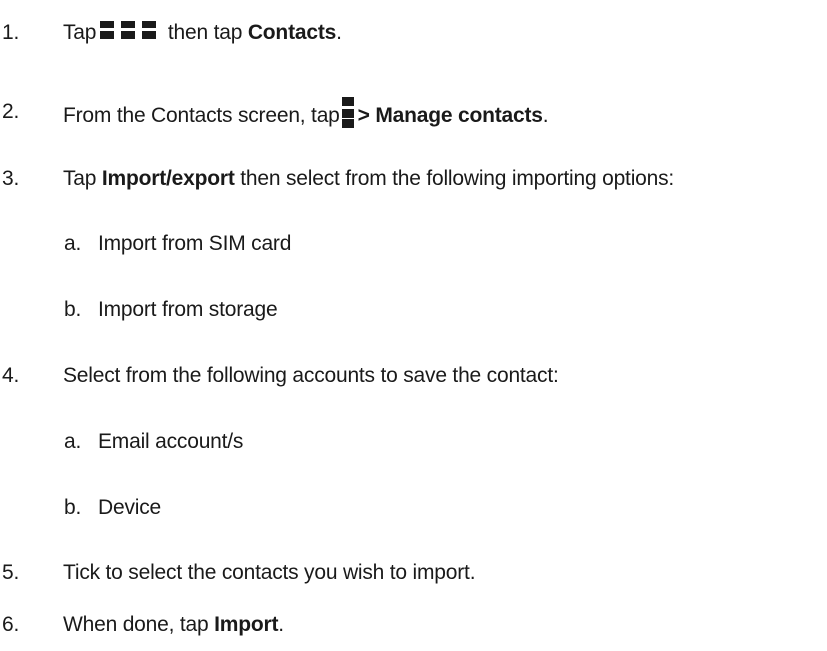 This screenshot has width=827, height=651. What do you see at coordinates (139, 624) in the screenshot?
I see `step-text-part: When done, tap` at bounding box center [139, 624].